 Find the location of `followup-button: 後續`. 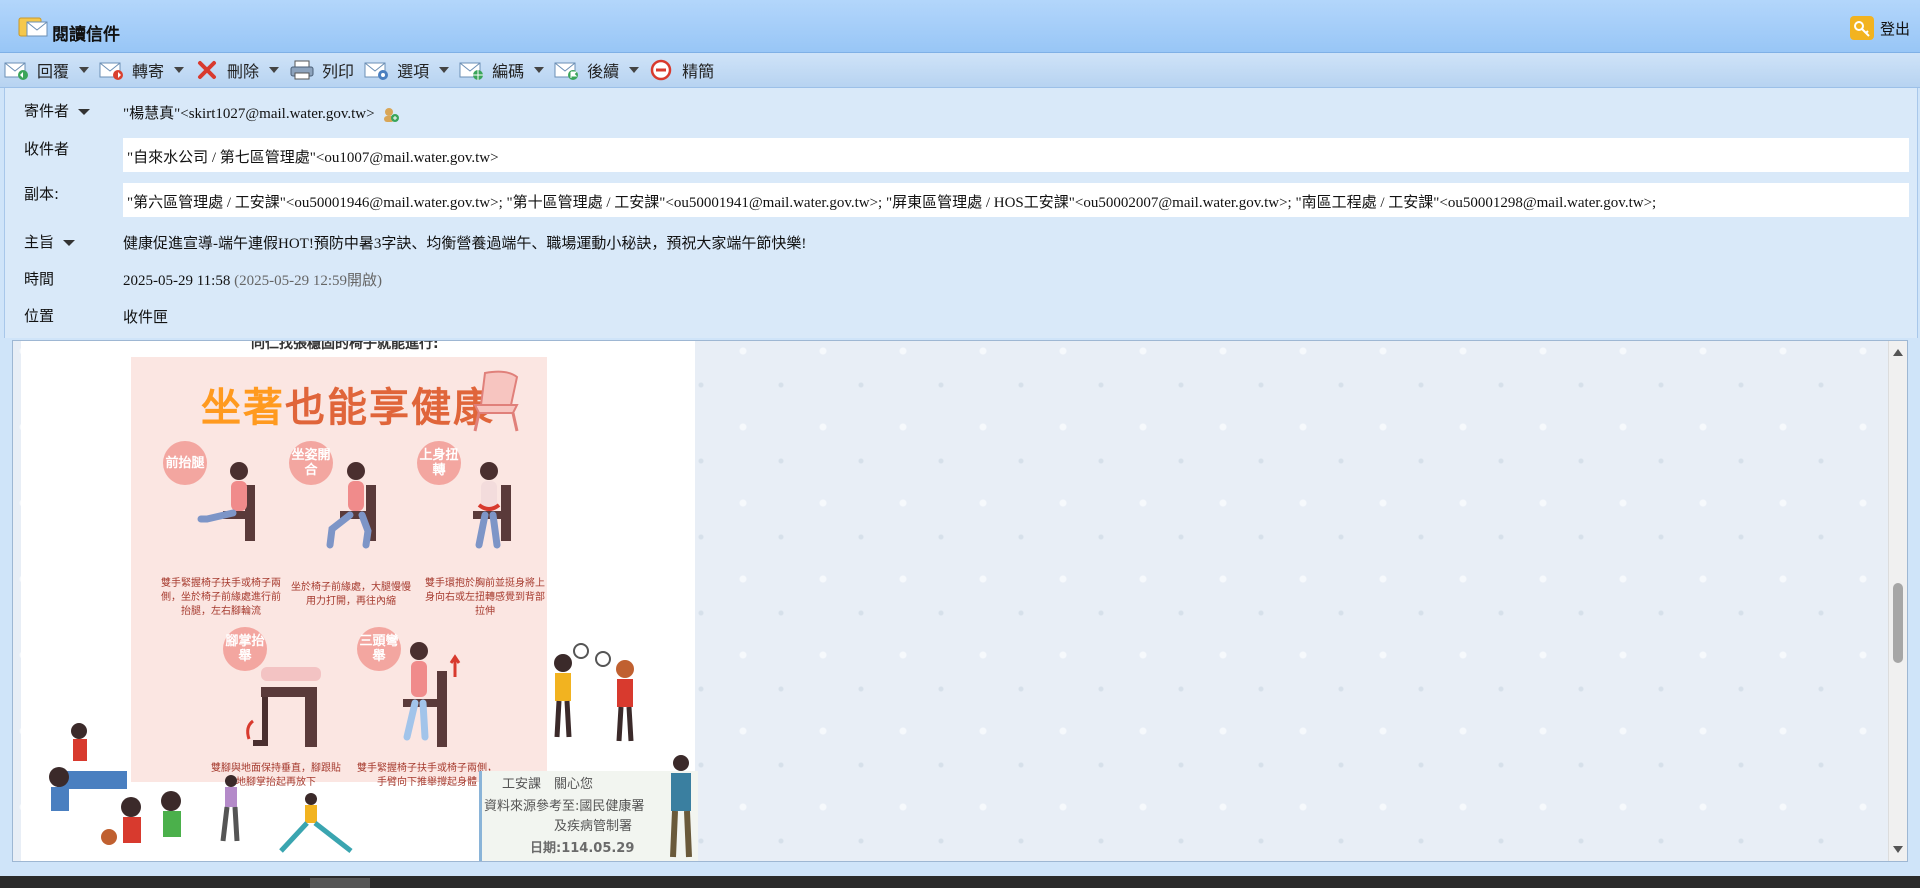

followup-button: 後續 is located at coordinates (597, 70).